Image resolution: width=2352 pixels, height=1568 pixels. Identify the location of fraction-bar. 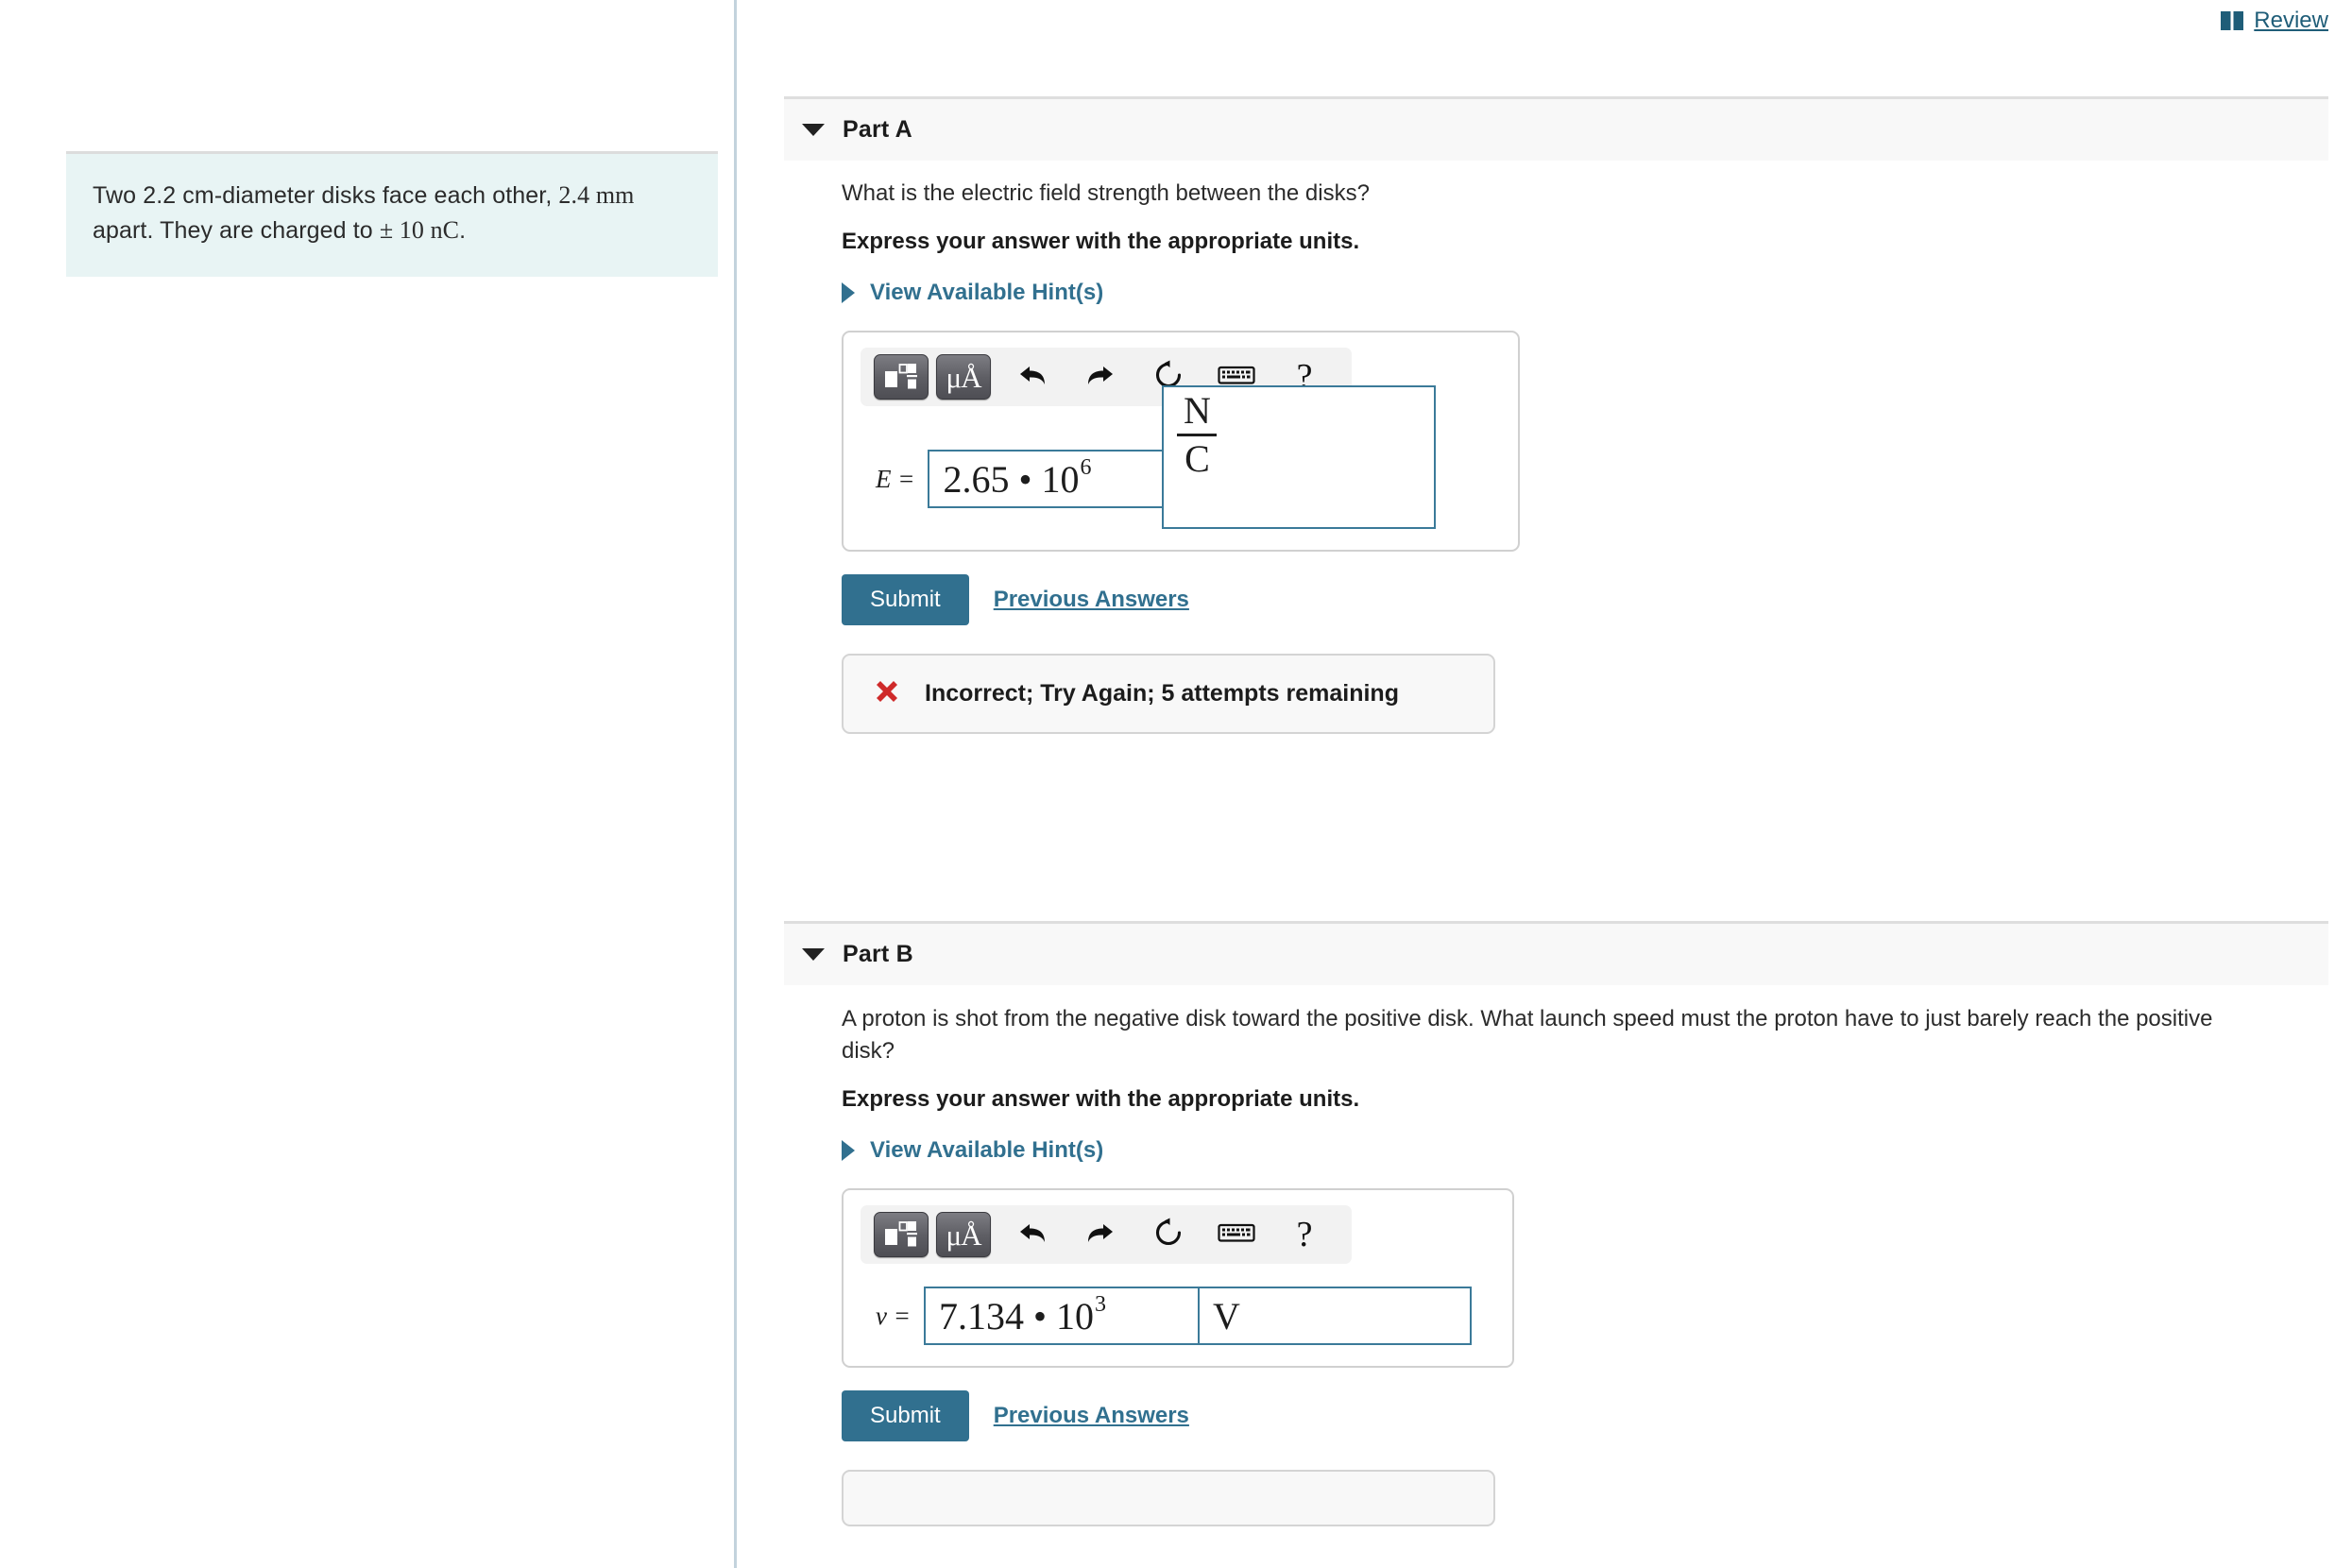
(1197, 435).